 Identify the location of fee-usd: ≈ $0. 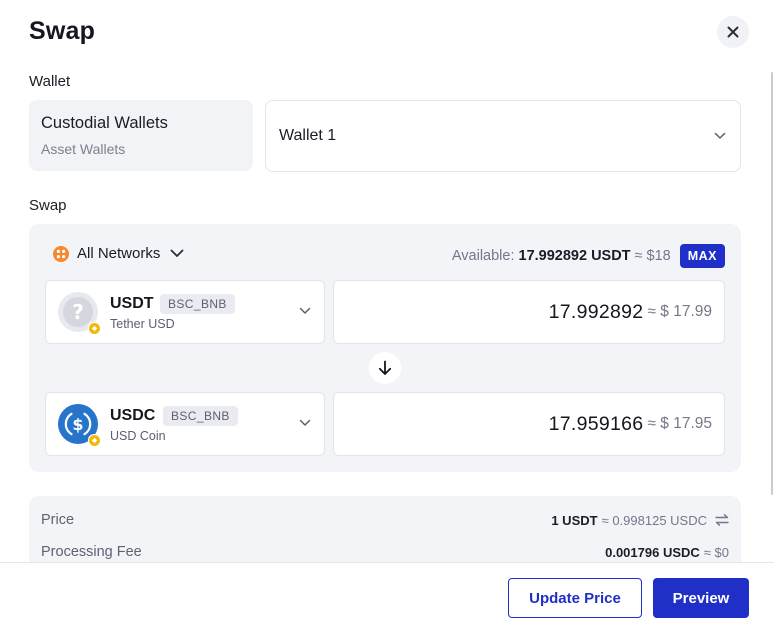
(716, 552).